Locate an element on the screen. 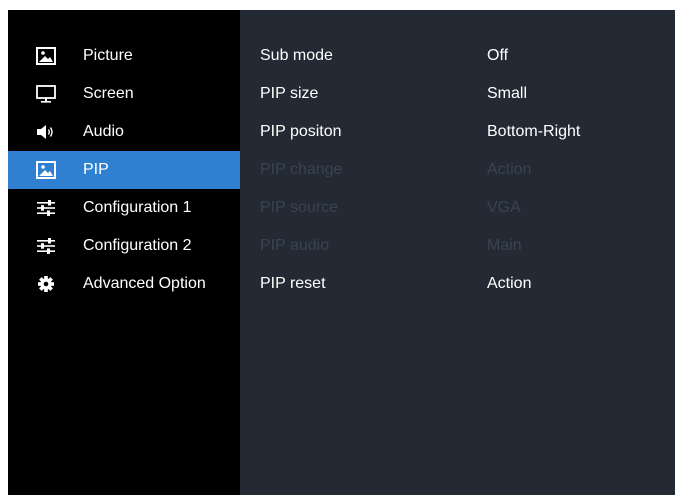 This screenshot has width=683, height=495. monitor-icon is located at coordinates (46, 94).